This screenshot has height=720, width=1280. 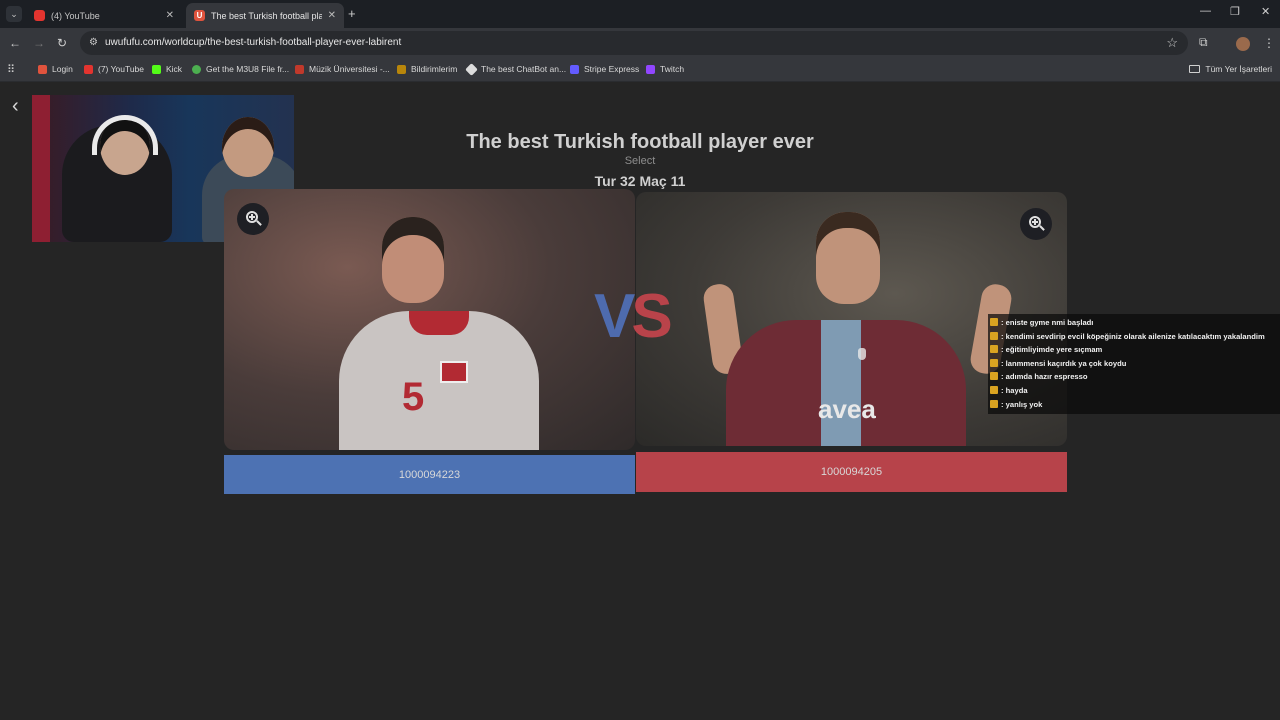 I want to click on chat-message: : hayda, so click(x=1134, y=391).